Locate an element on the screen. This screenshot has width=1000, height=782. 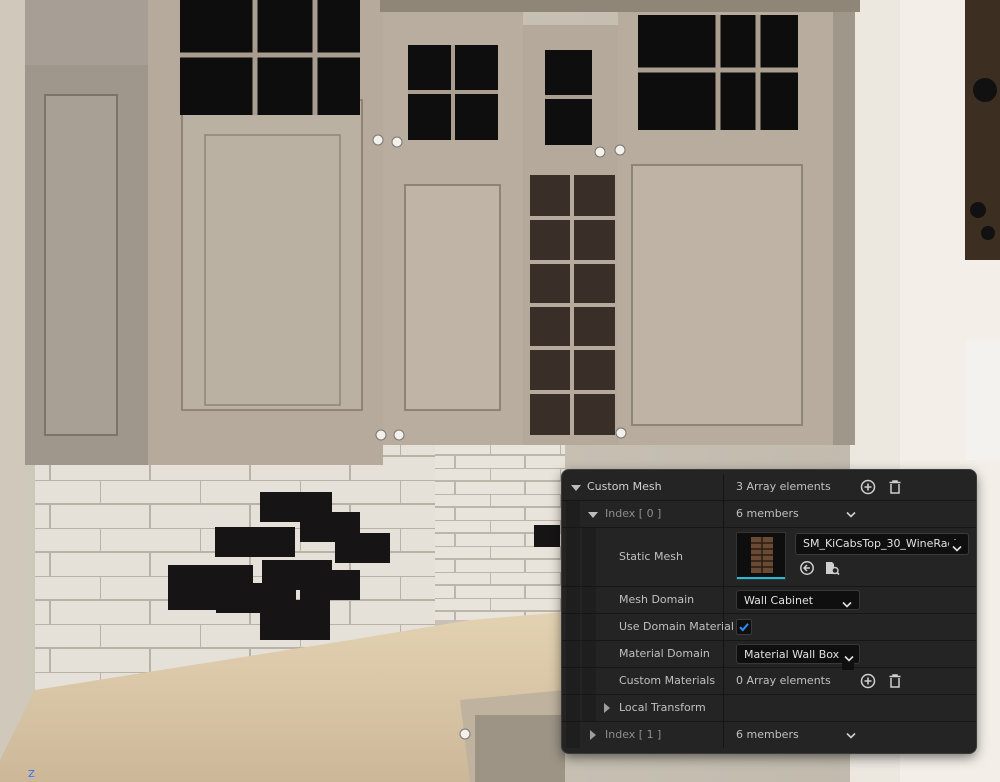
property-row-custom-materials: Custom Materials 0 Array elements is located at coordinates (769, 681).